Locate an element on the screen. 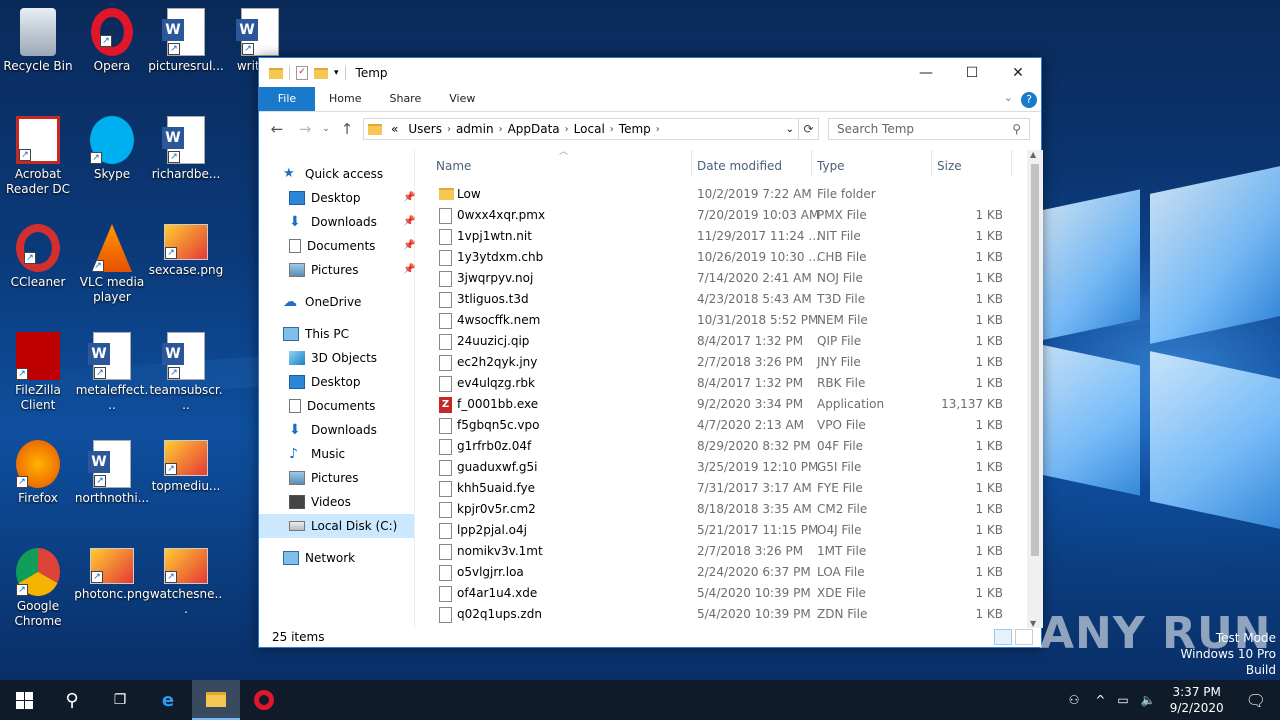 Image resolution: width=1280 pixels, height=720 pixels. title-bar: ✓ ▾ Temp — ☐ ✕ is located at coordinates (650, 73).